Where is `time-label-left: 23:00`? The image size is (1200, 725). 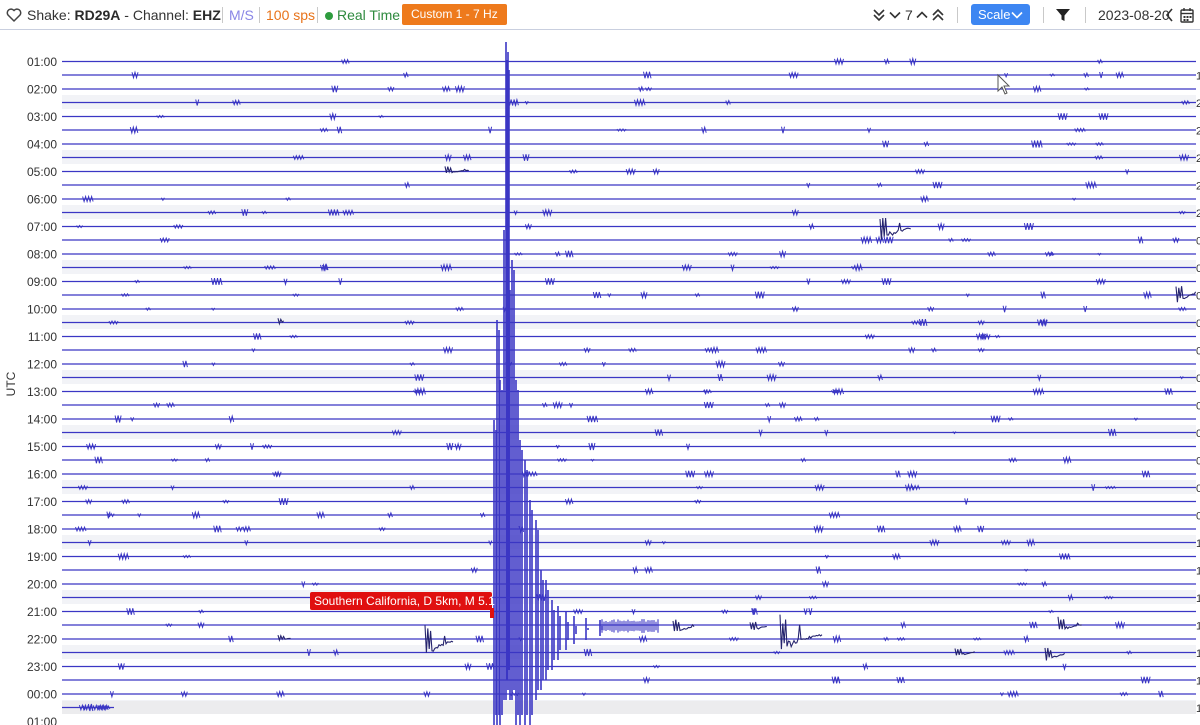
time-label-left: 23:00 is located at coordinates (42, 667).